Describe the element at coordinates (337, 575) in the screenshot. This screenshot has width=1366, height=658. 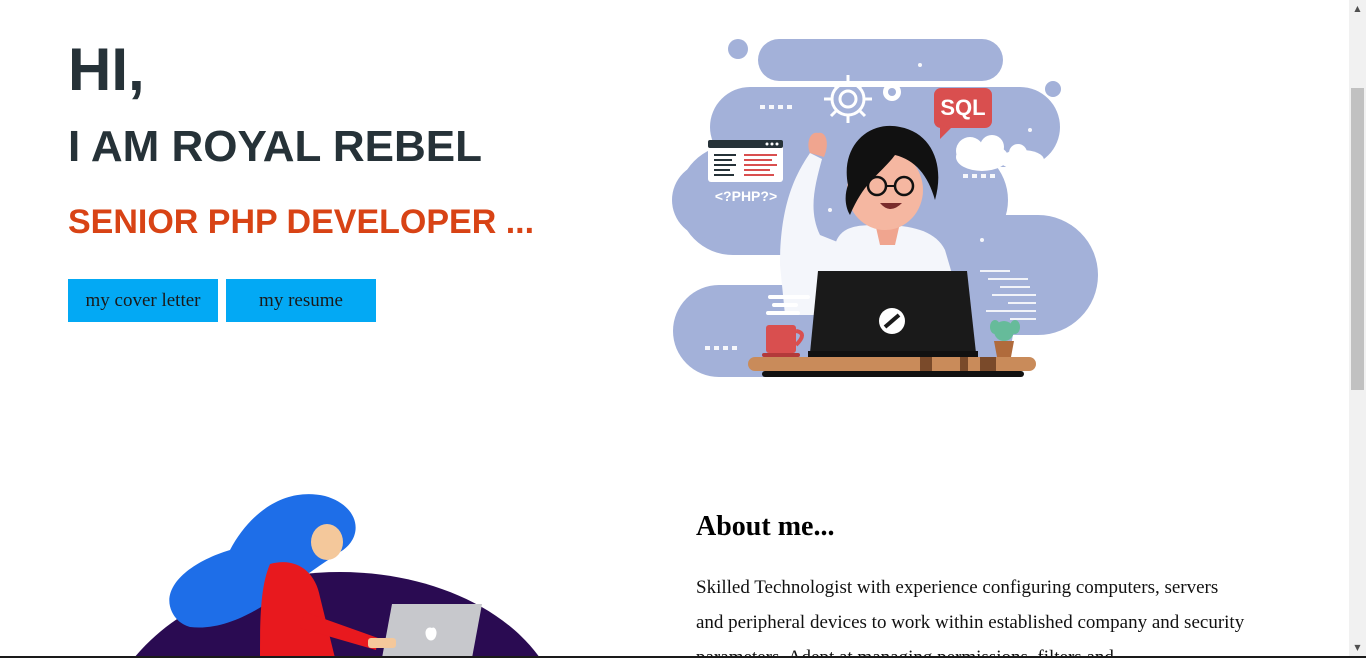
I see `girl-laptop-illustration` at that location.